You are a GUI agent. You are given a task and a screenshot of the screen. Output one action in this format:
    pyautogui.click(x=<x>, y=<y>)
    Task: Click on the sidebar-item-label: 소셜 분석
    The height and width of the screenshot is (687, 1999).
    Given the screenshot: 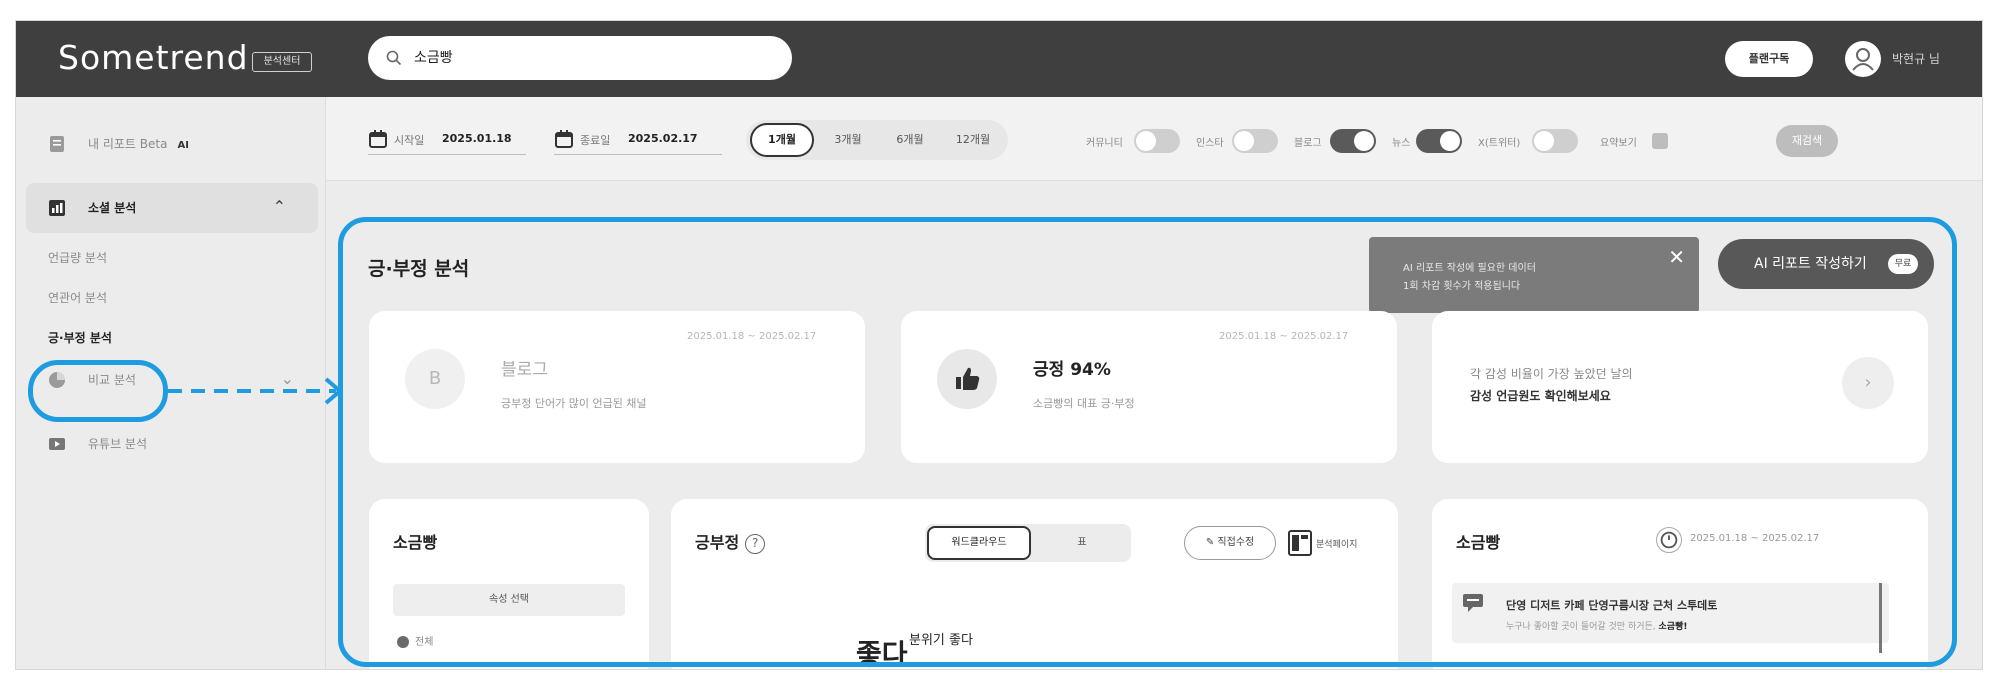 What is the action you would take?
    pyautogui.click(x=112, y=208)
    